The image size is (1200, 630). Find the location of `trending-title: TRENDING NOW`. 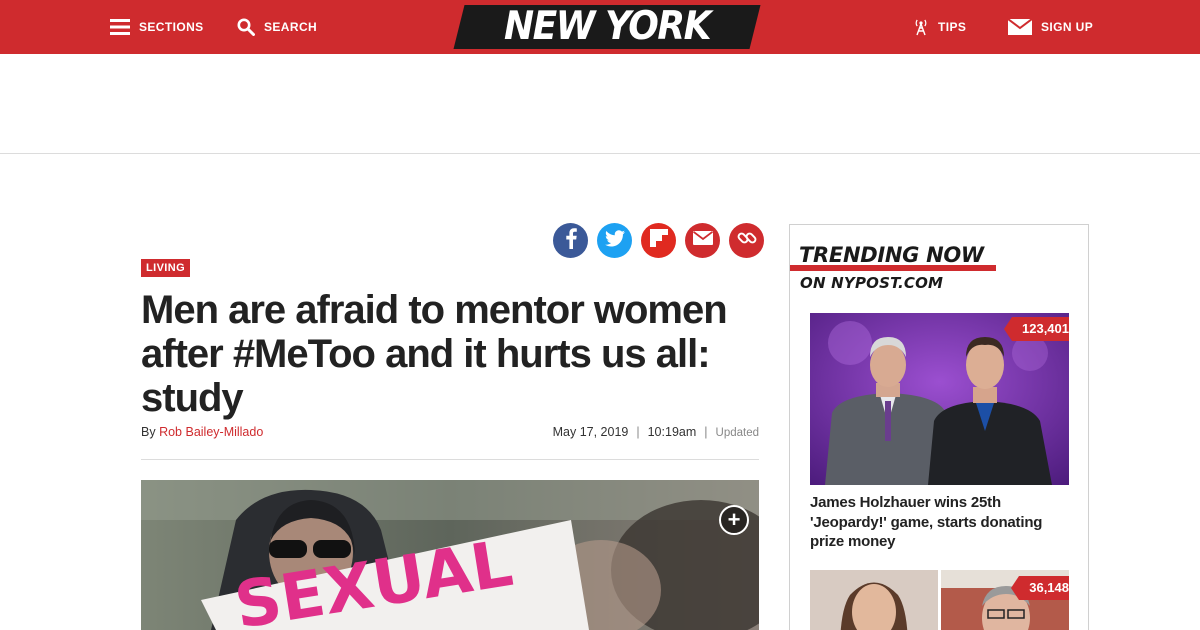

trending-title: TRENDING NOW is located at coordinates (891, 255).